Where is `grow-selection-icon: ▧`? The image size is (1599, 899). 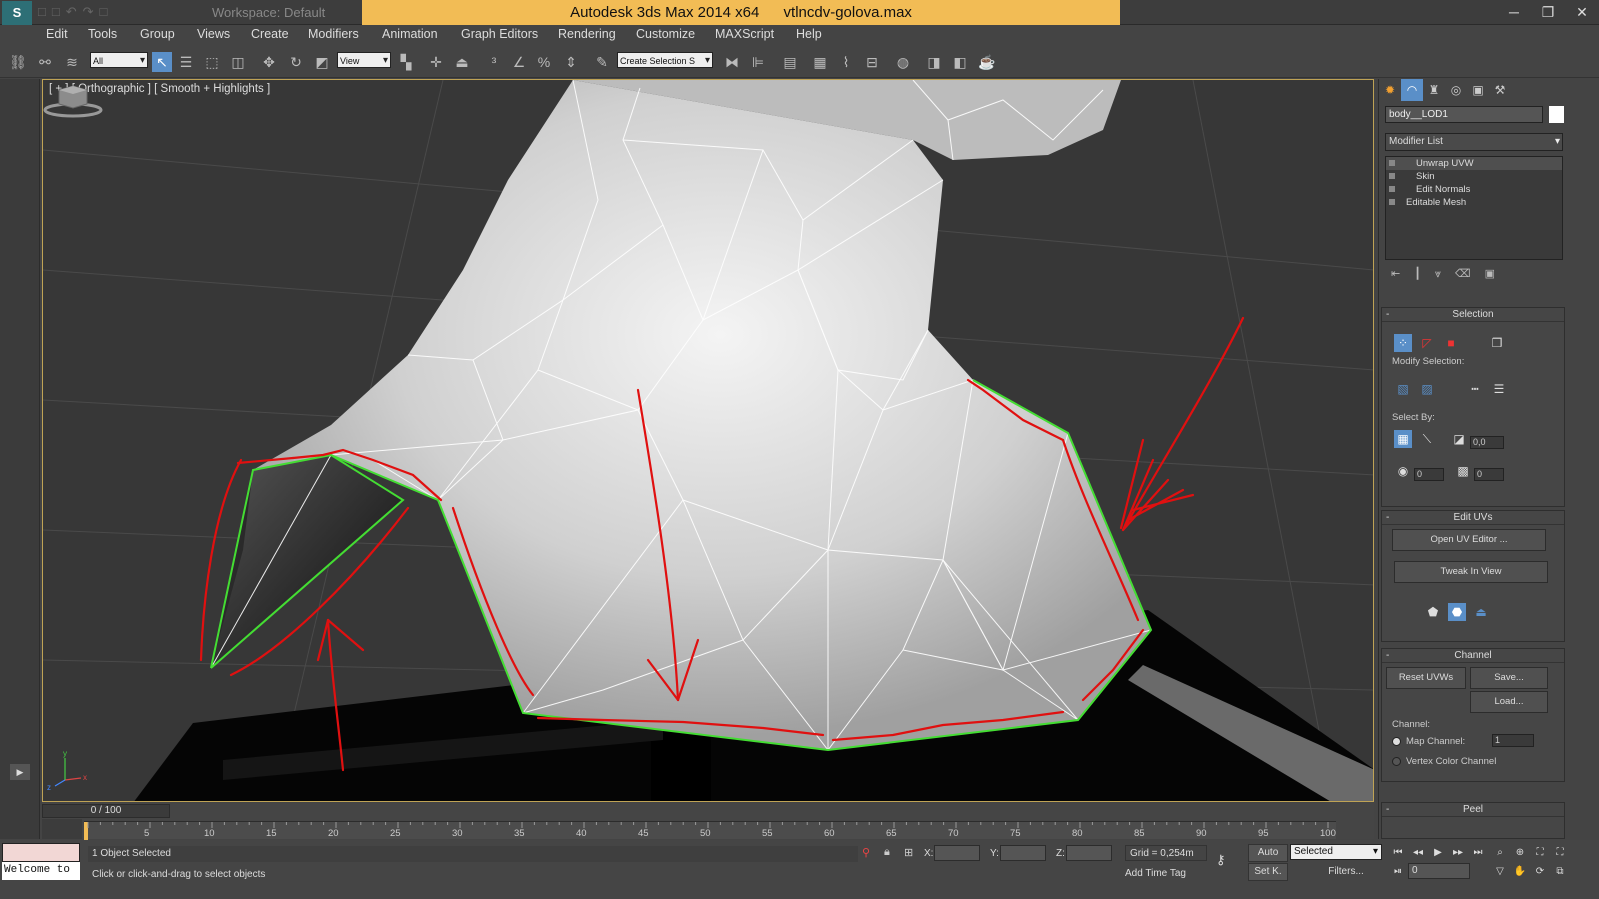 grow-selection-icon: ▧ is located at coordinates (1403, 389).